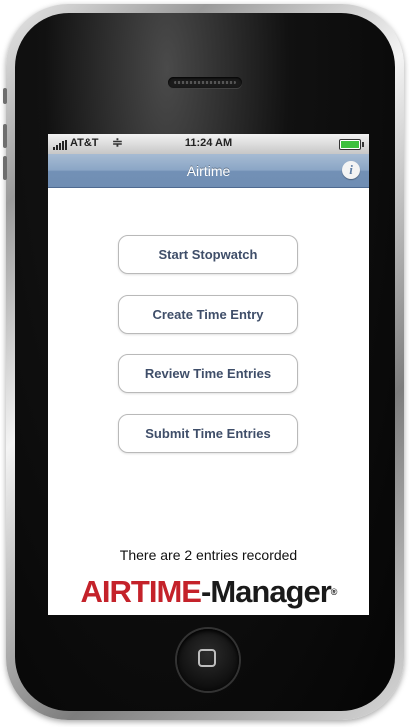 The height and width of the screenshot is (727, 410). I want to click on battery-icon, so click(351, 144).